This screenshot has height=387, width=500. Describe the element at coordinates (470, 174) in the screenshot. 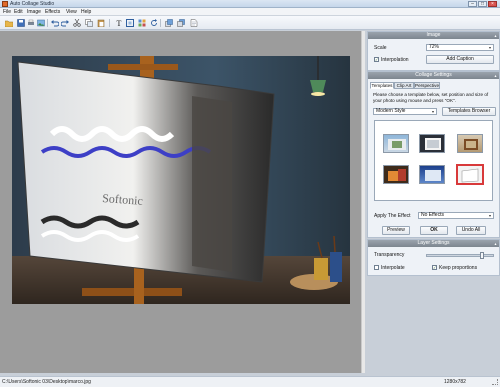

I see `template-thumbnail-selected` at that location.